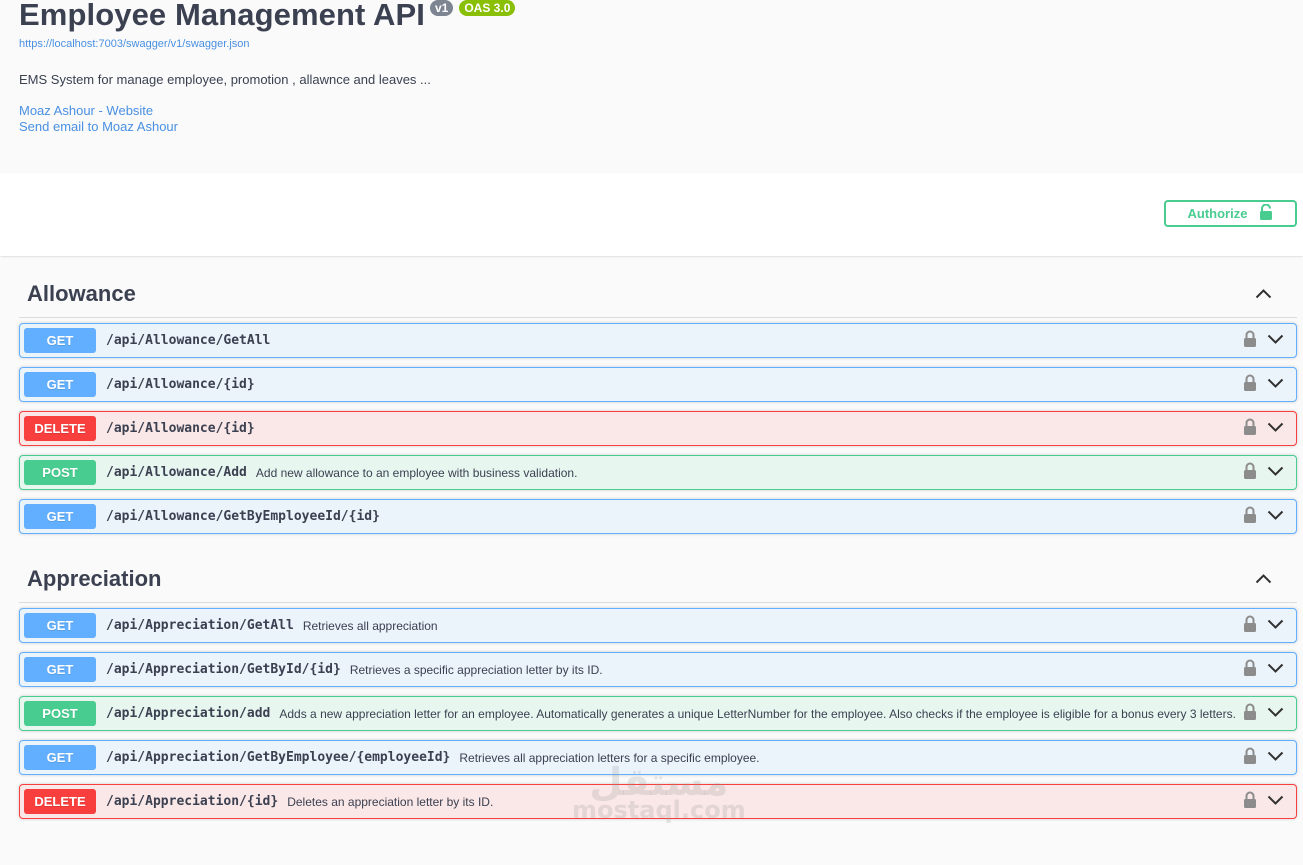 This screenshot has width=1303, height=865. What do you see at coordinates (658, 340) in the screenshot?
I see `operation-row: GET/api/Allowance/GetAll` at bounding box center [658, 340].